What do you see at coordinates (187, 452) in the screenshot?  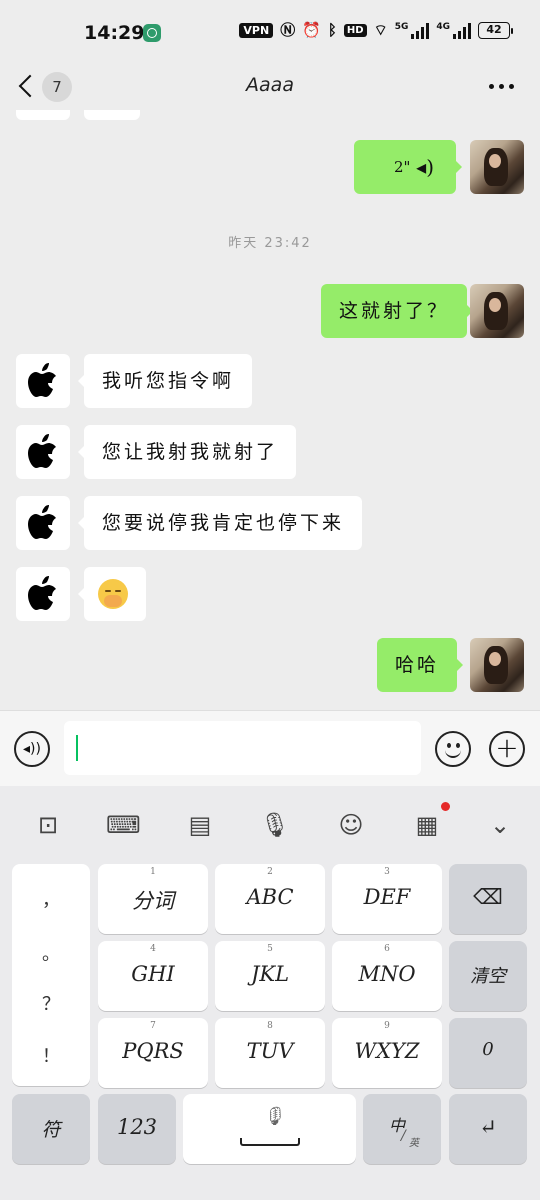 I see `message-bubble-incoming: 您让我射我就射了` at bounding box center [187, 452].